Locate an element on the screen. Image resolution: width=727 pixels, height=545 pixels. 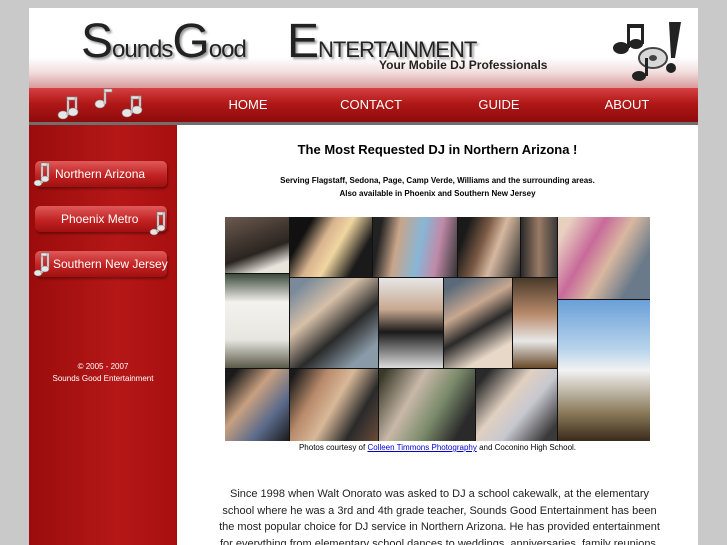
sidebar-button-label: Northern Arizona is located at coordinates (100, 174).